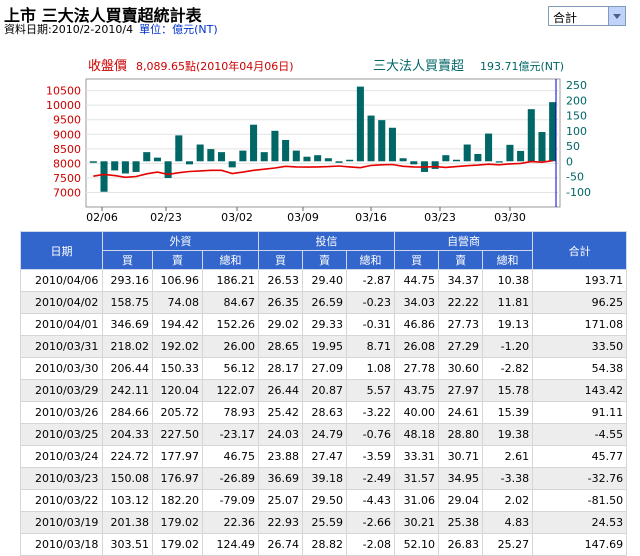 The height and width of the screenshot is (556, 640). Describe the element at coordinates (508, 346) in the screenshot. I see `cell-value: -1.20` at that location.